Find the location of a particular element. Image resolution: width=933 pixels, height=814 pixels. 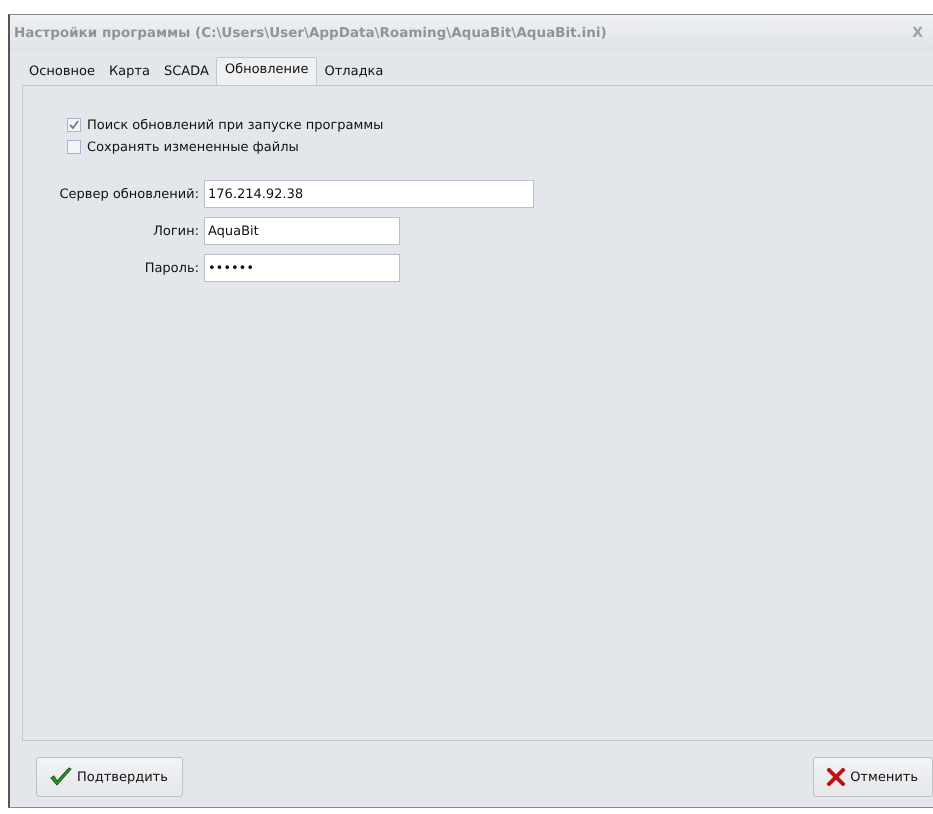

tab: Отладка is located at coordinates (353, 72).